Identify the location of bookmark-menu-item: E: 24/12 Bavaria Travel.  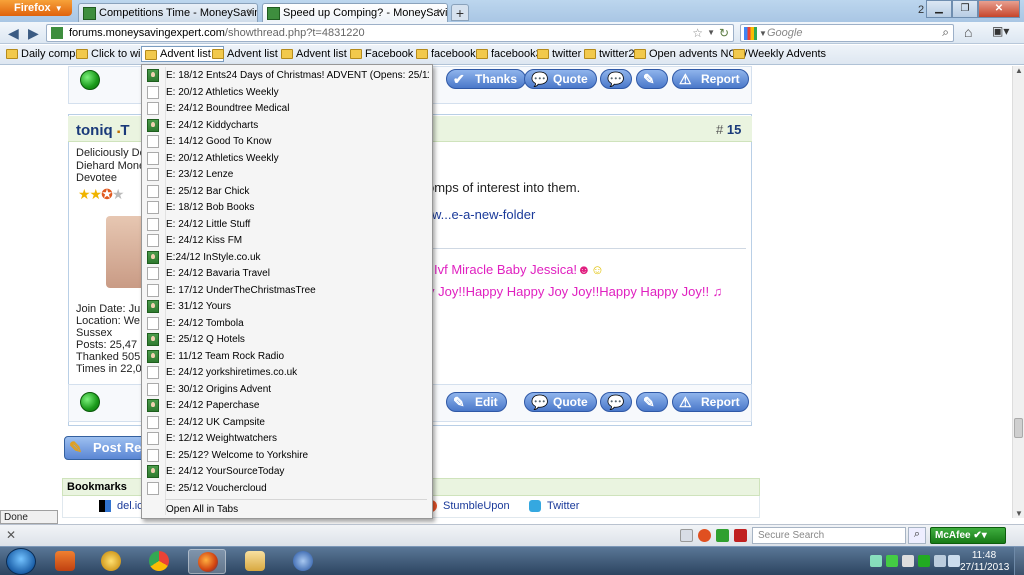
(286, 274).